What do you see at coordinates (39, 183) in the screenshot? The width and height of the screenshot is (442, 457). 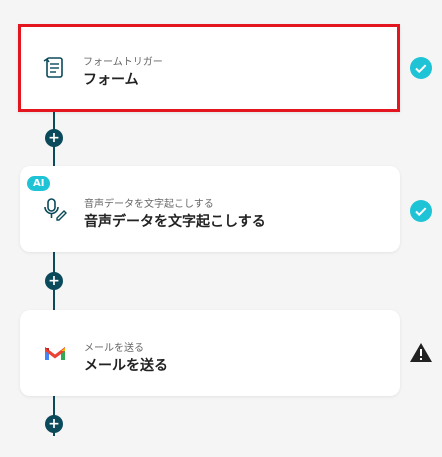 I see `ai-badge: AI` at bounding box center [39, 183].